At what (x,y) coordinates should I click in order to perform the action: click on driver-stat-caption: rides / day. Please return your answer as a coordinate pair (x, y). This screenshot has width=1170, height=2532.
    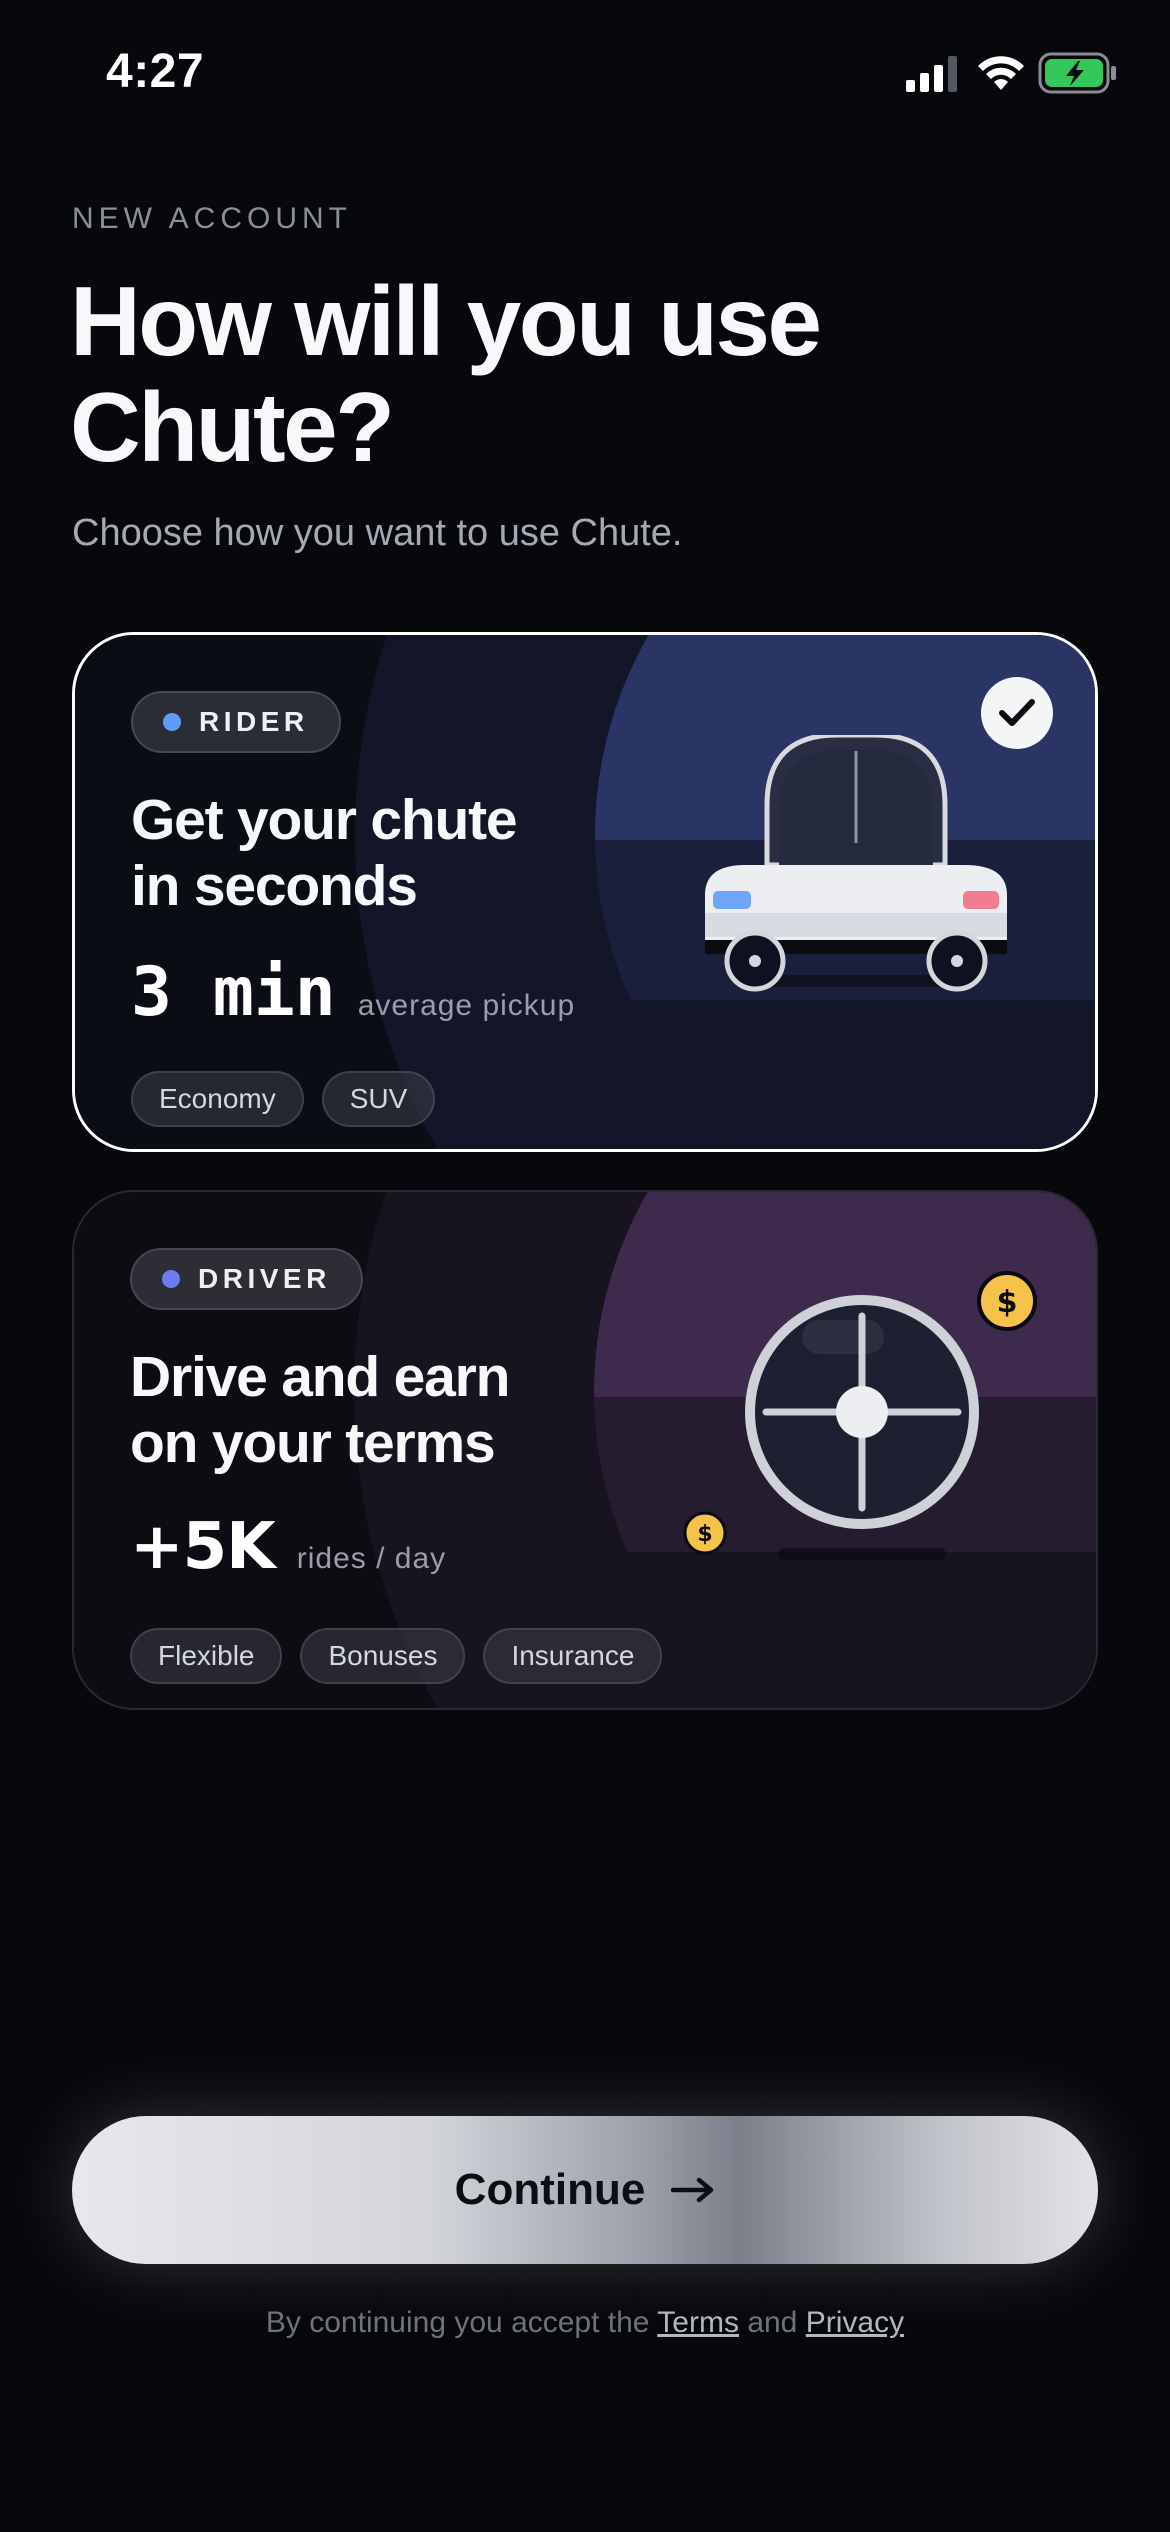
    Looking at the image, I should click on (371, 1558).